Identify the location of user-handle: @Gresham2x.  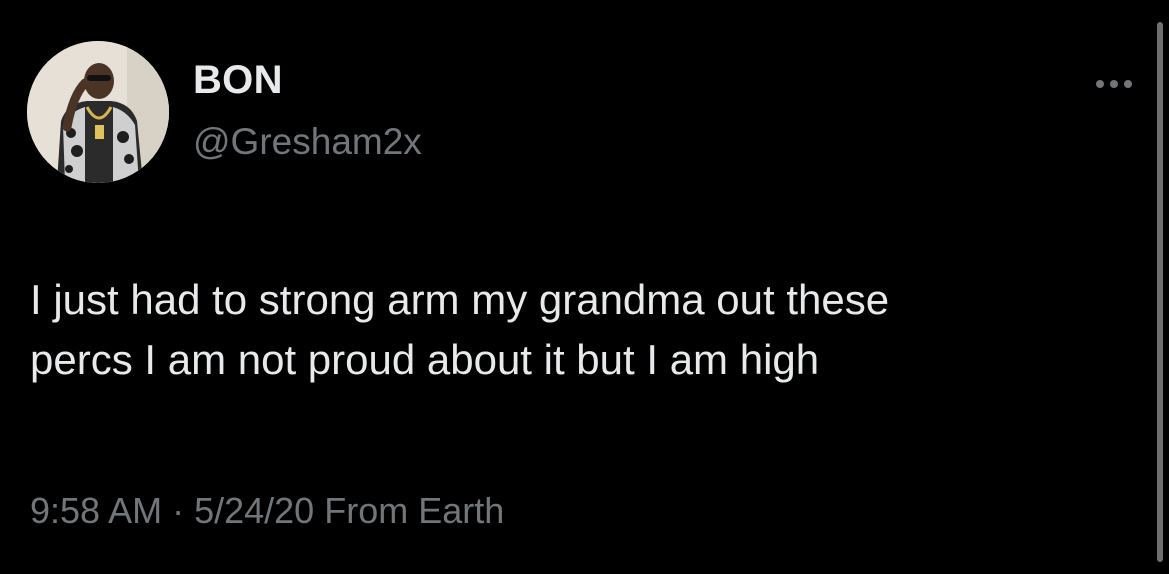
(307, 142).